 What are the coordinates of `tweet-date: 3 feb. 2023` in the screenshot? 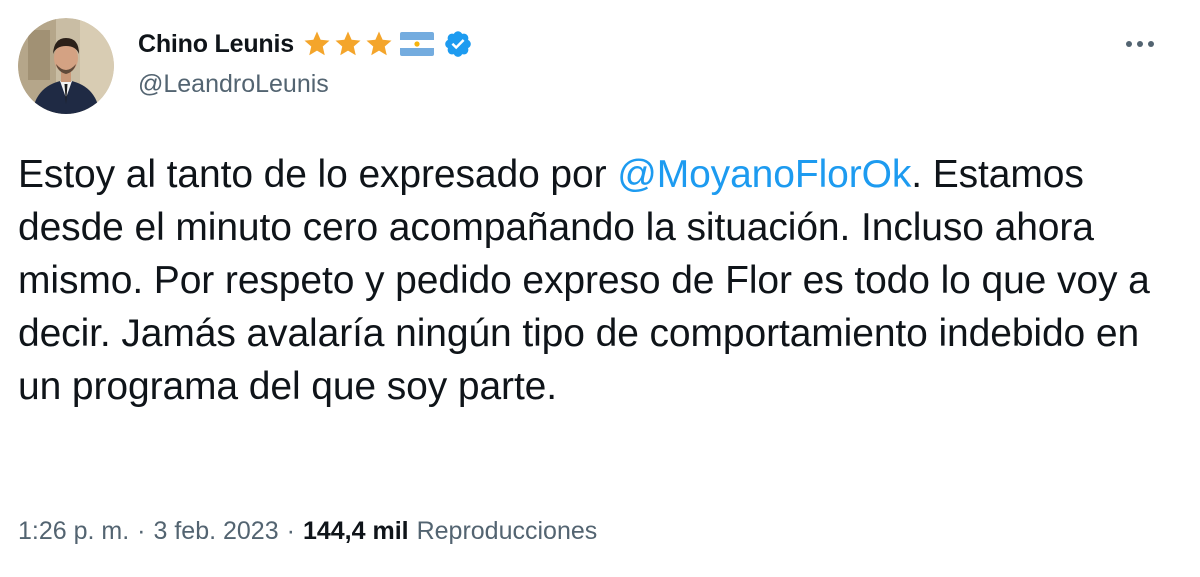 It's located at (216, 531).